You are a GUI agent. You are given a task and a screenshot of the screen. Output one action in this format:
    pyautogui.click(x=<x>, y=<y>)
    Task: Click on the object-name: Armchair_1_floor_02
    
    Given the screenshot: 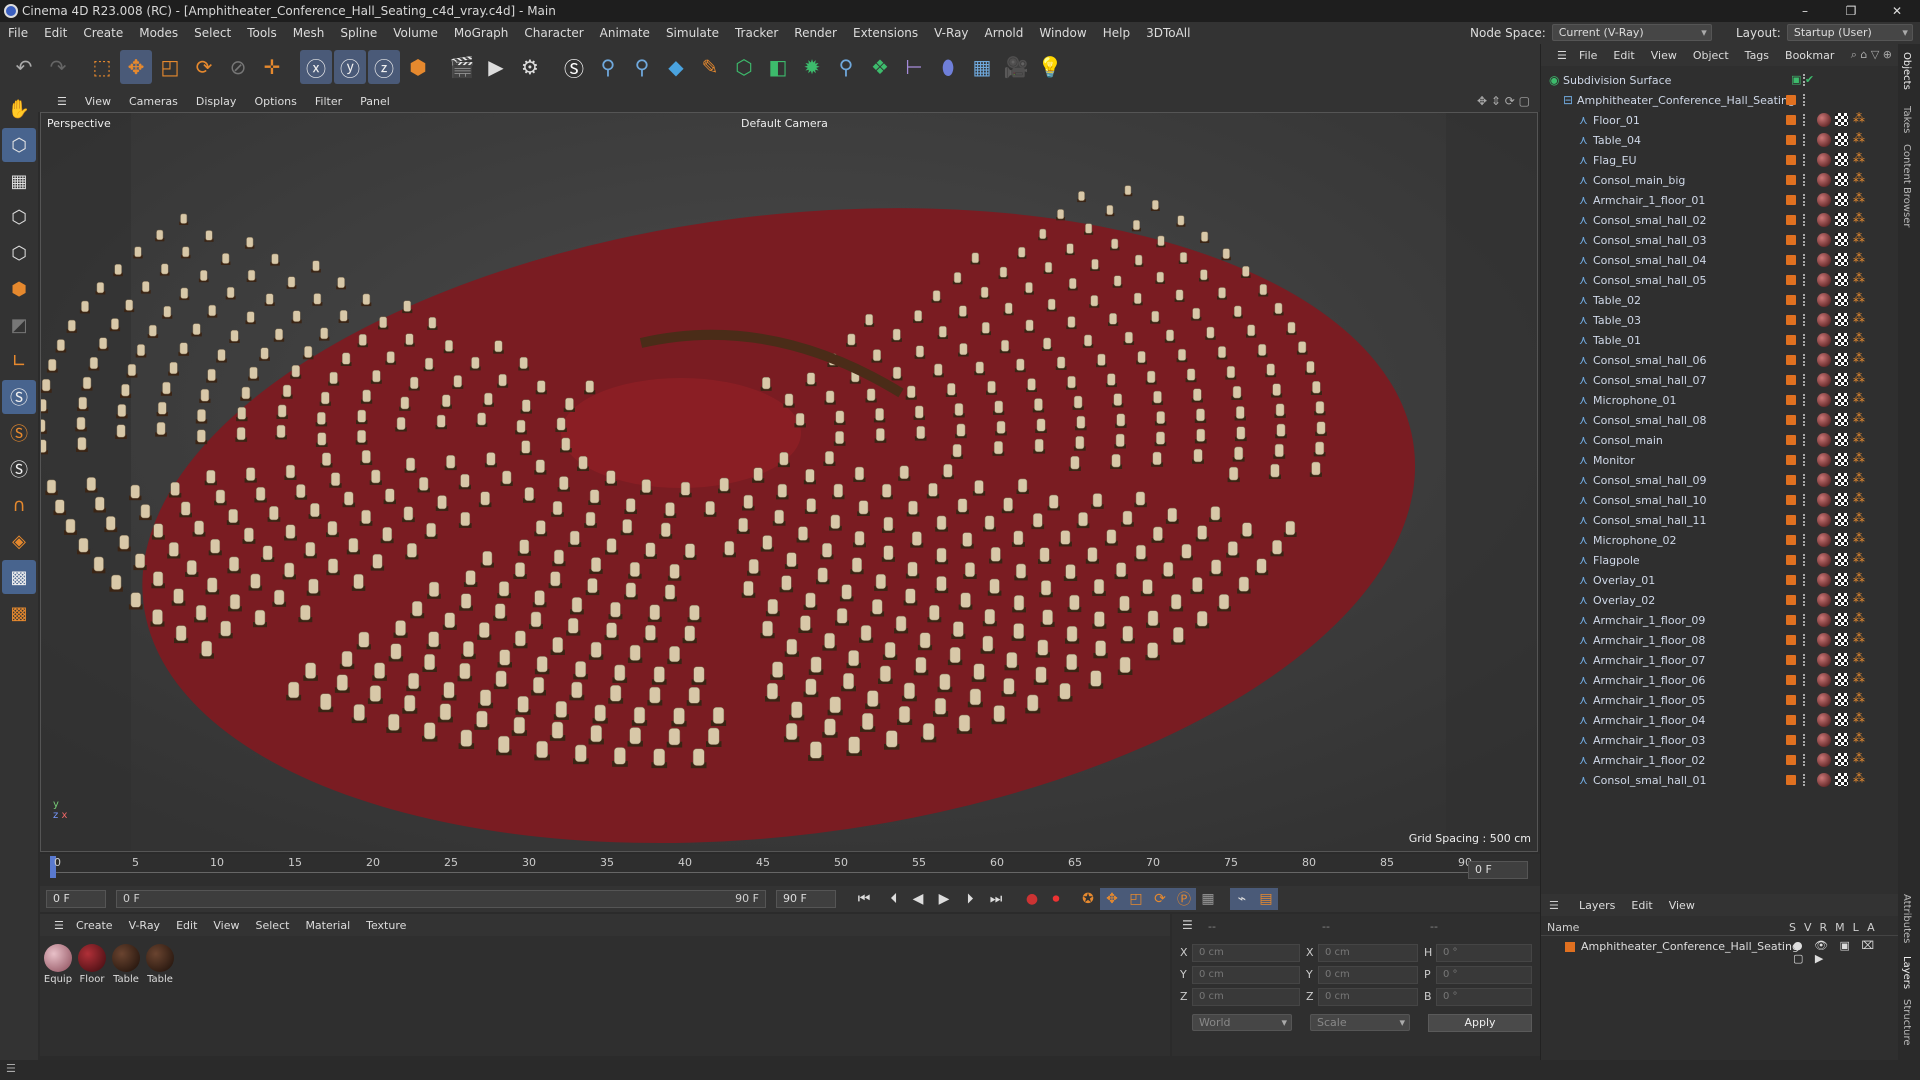 What is the action you would take?
    pyautogui.click(x=1649, y=760)
    